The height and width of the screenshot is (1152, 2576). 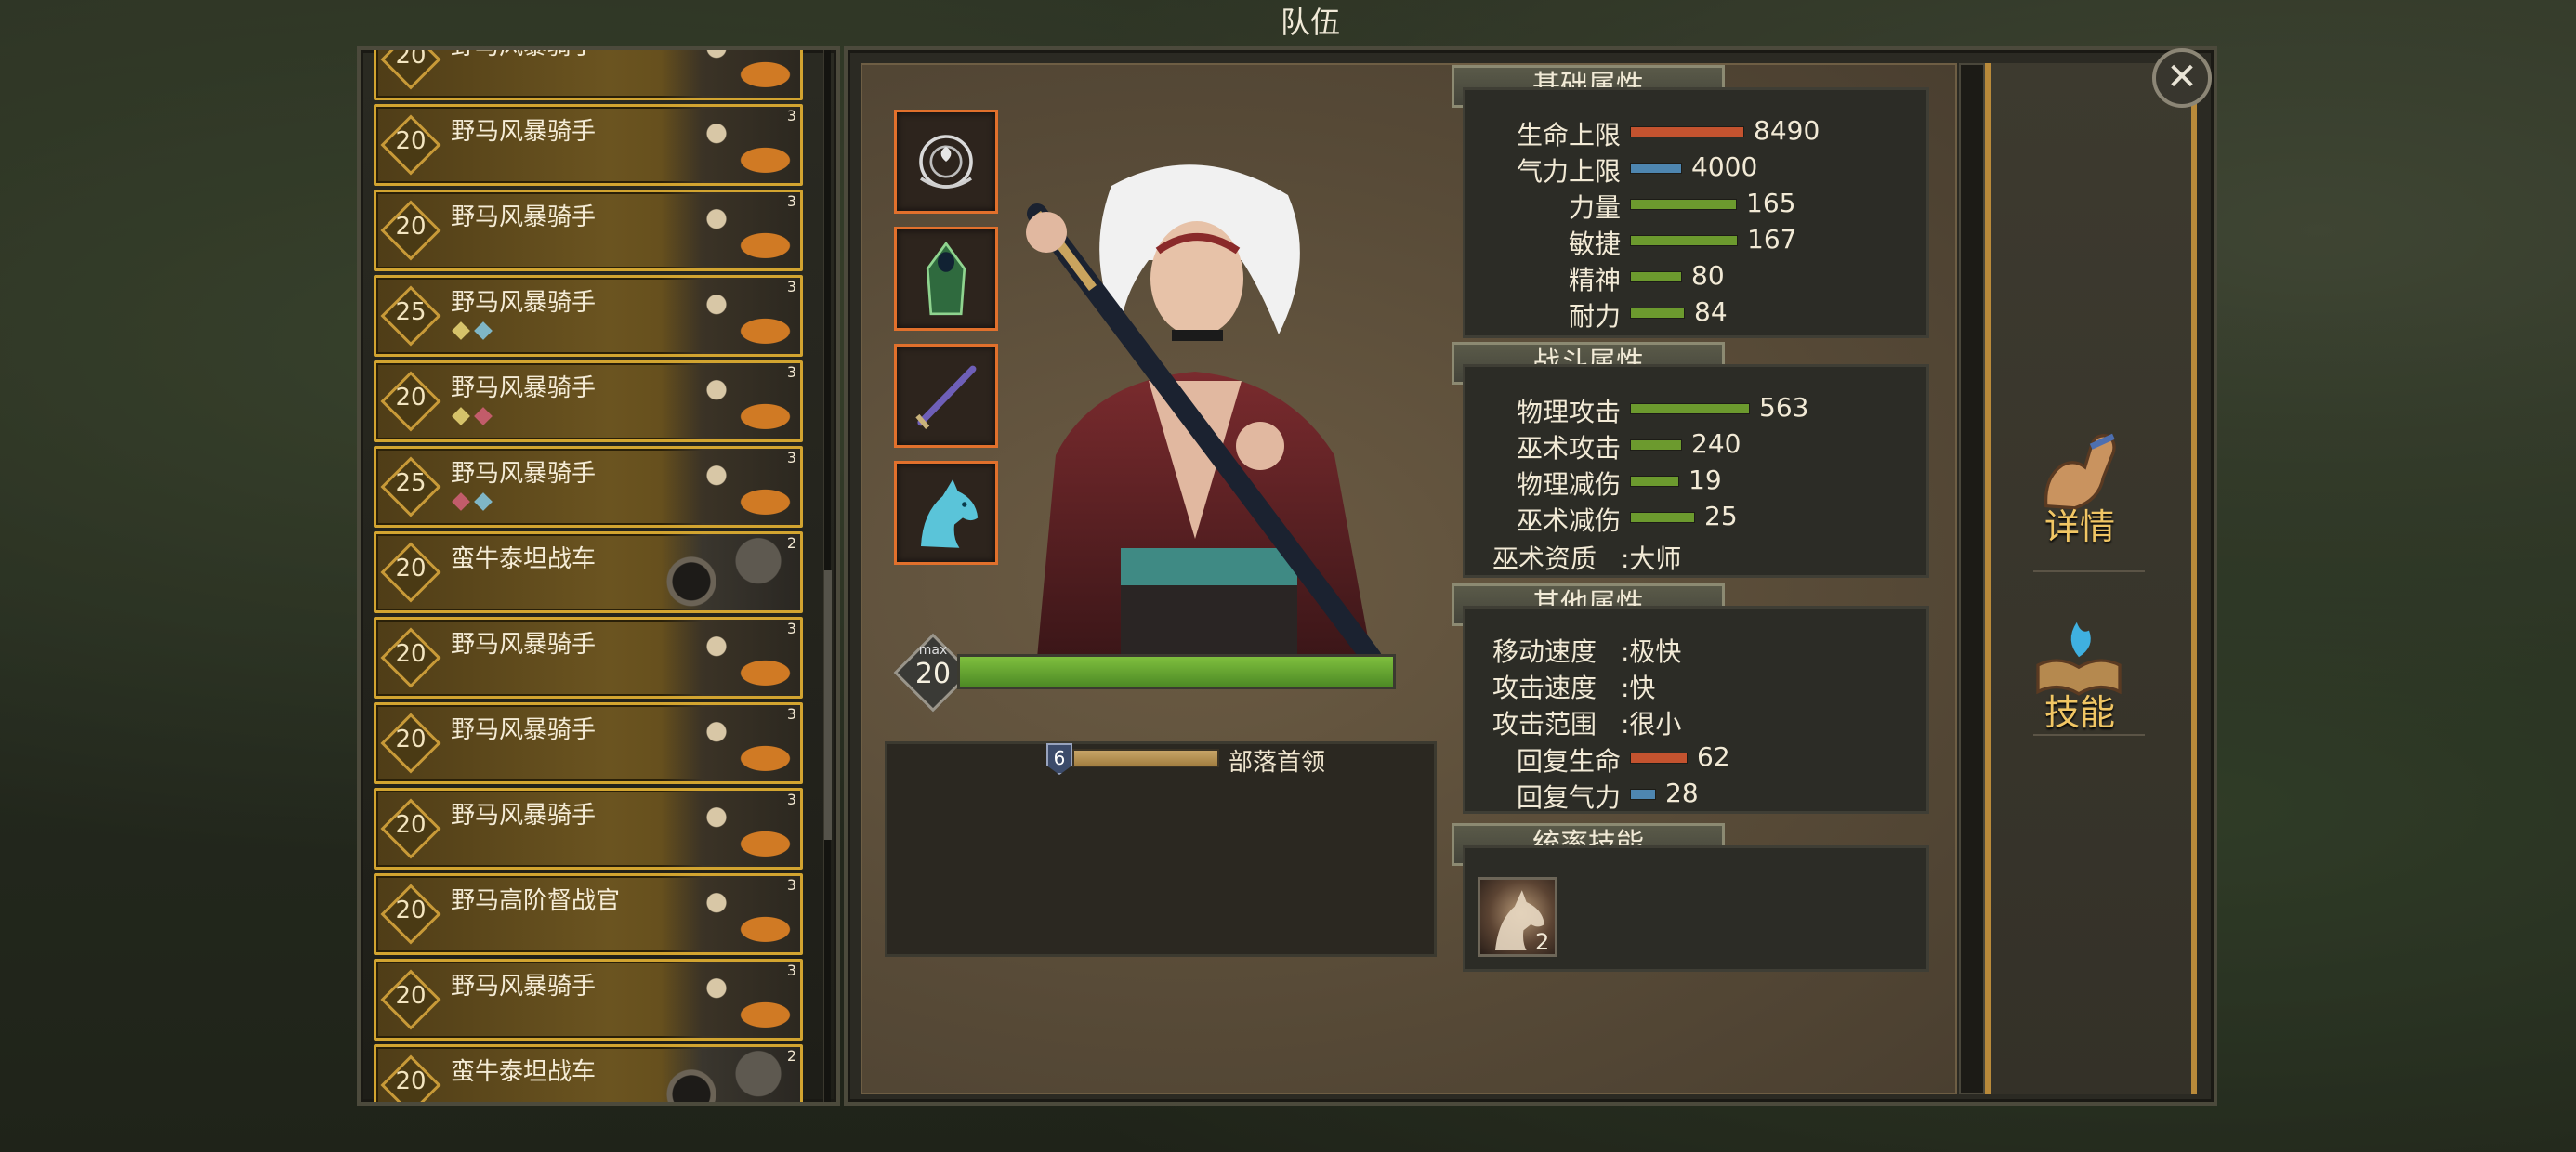 What do you see at coordinates (2079, 687) in the screenshot?
I see `skills-button: 技能` at bounding box center [2079, 687].